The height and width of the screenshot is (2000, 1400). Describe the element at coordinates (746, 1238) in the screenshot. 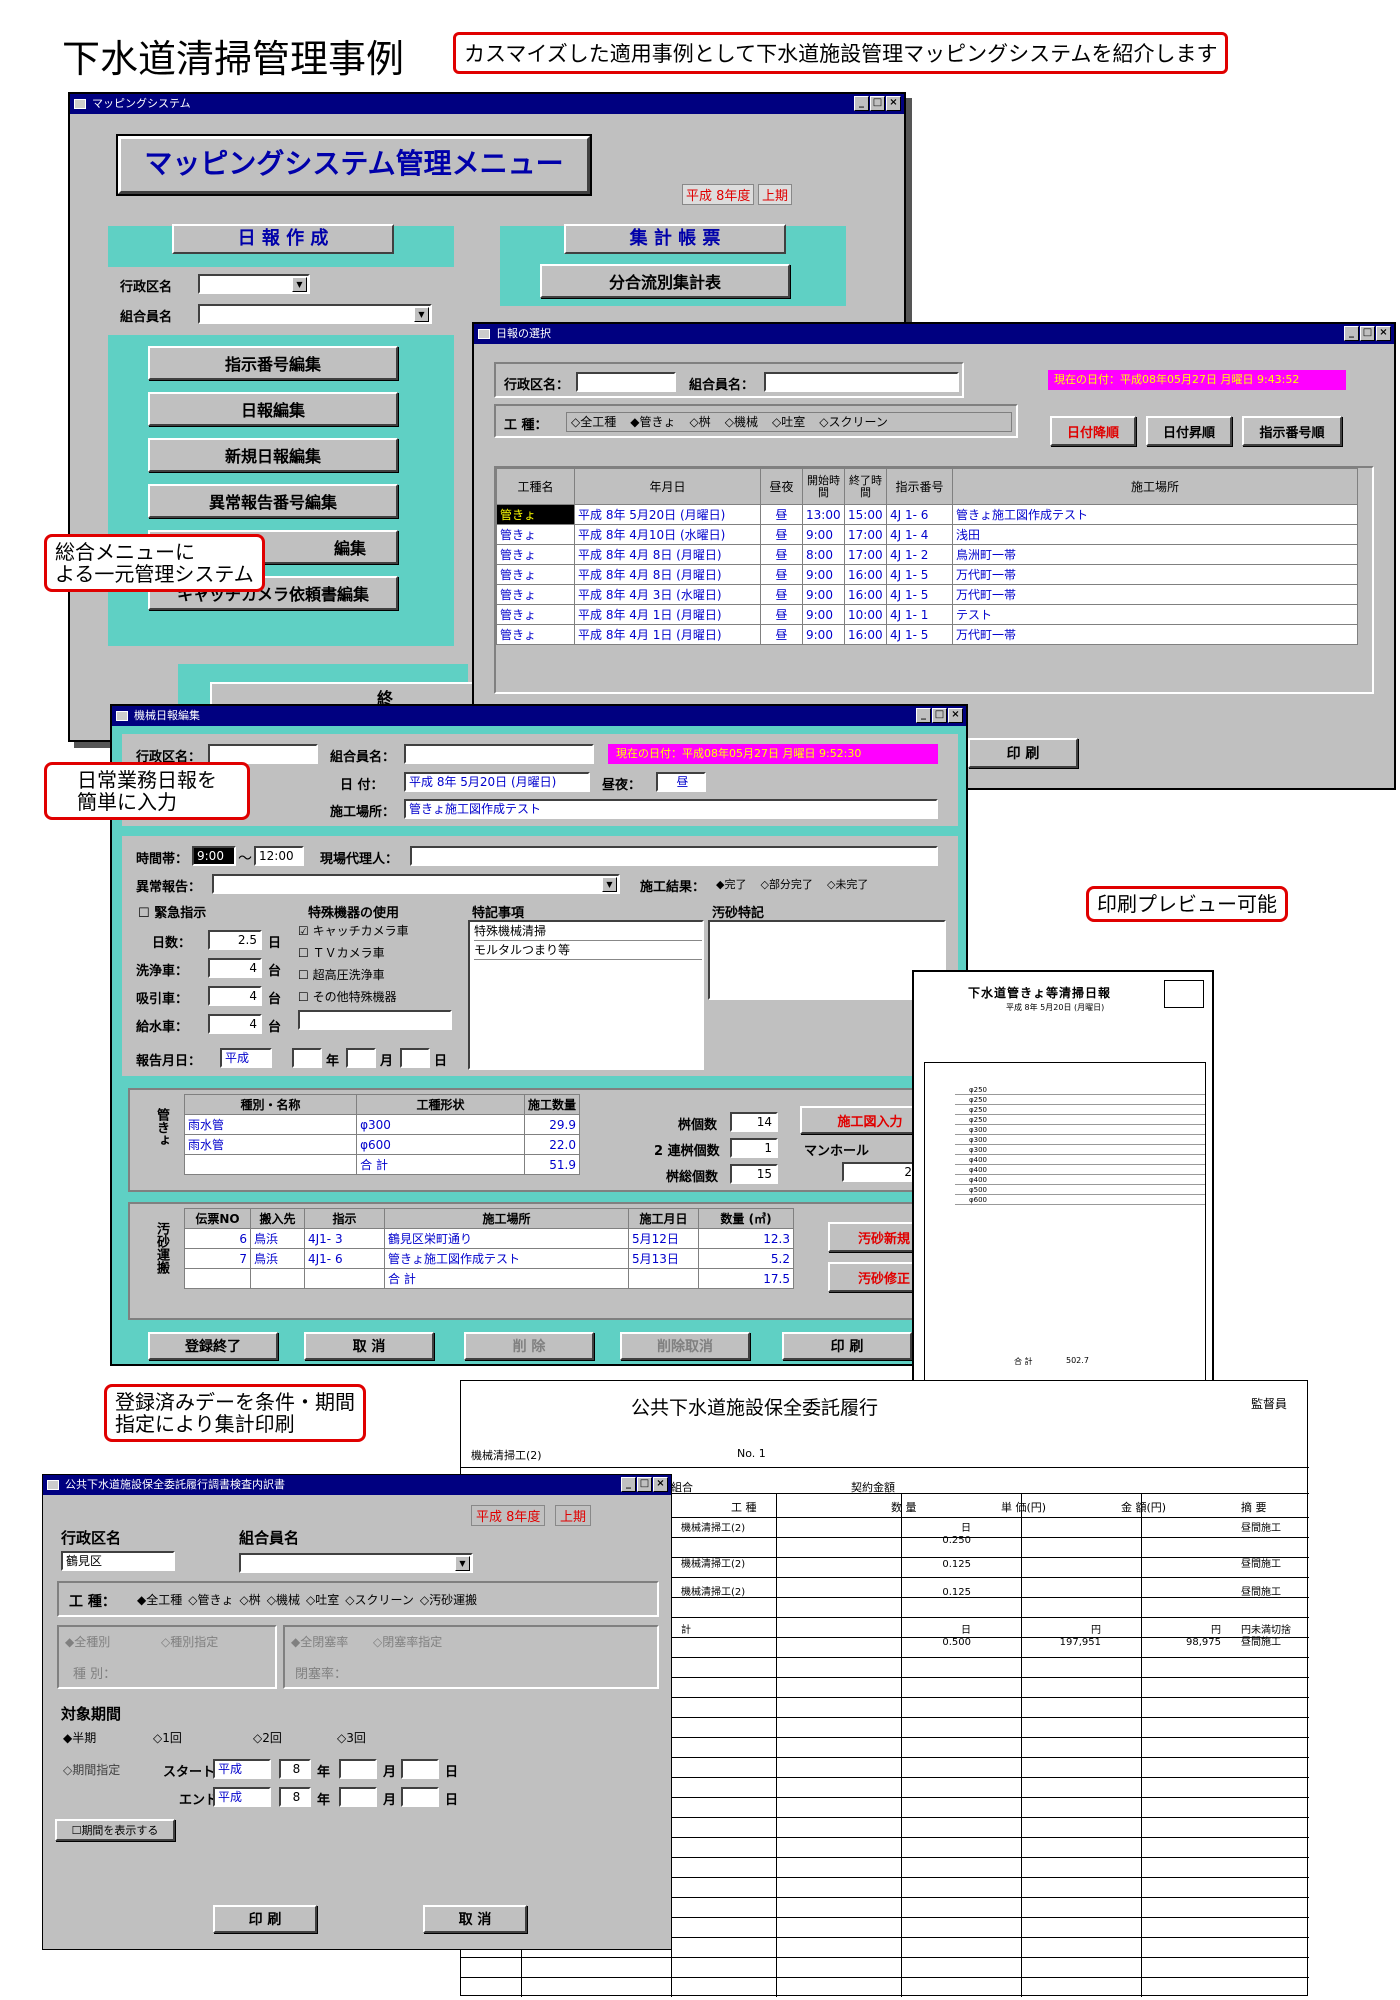

I see `table-cell: 12.3` at that location.